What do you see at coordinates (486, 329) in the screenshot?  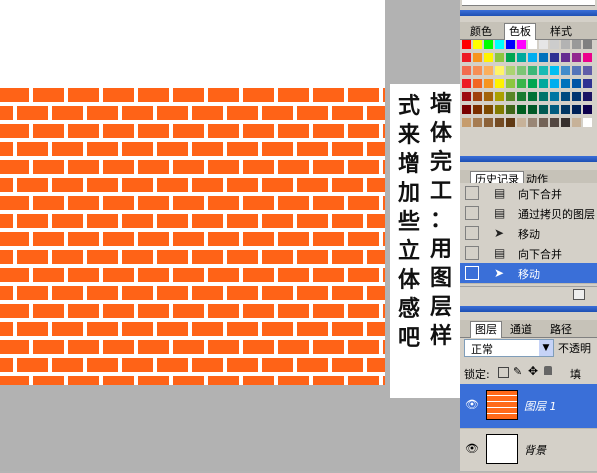 I see `tab-layers: 图层` at bounding box center [486, 329].